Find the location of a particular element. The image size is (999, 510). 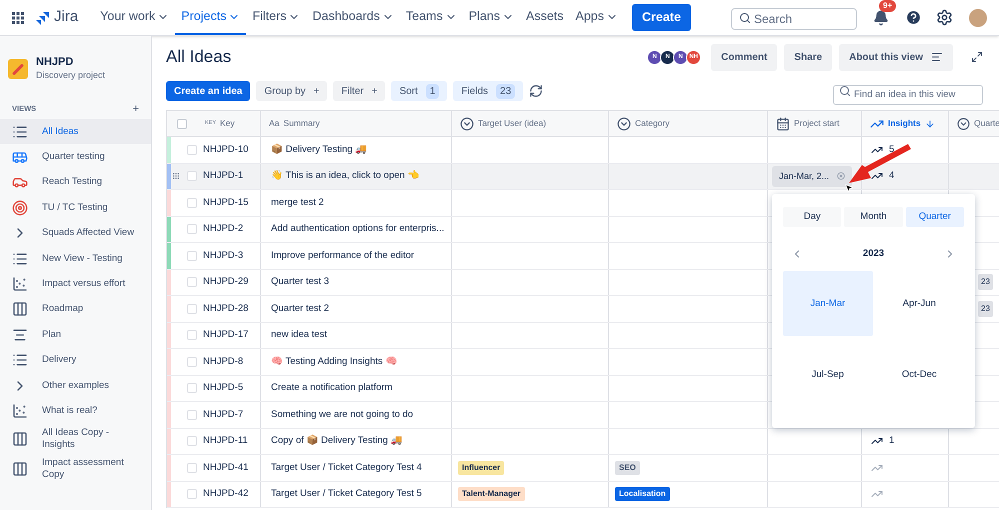

sidebar-item: Squads Affected View is located at coordinates (75, 233).